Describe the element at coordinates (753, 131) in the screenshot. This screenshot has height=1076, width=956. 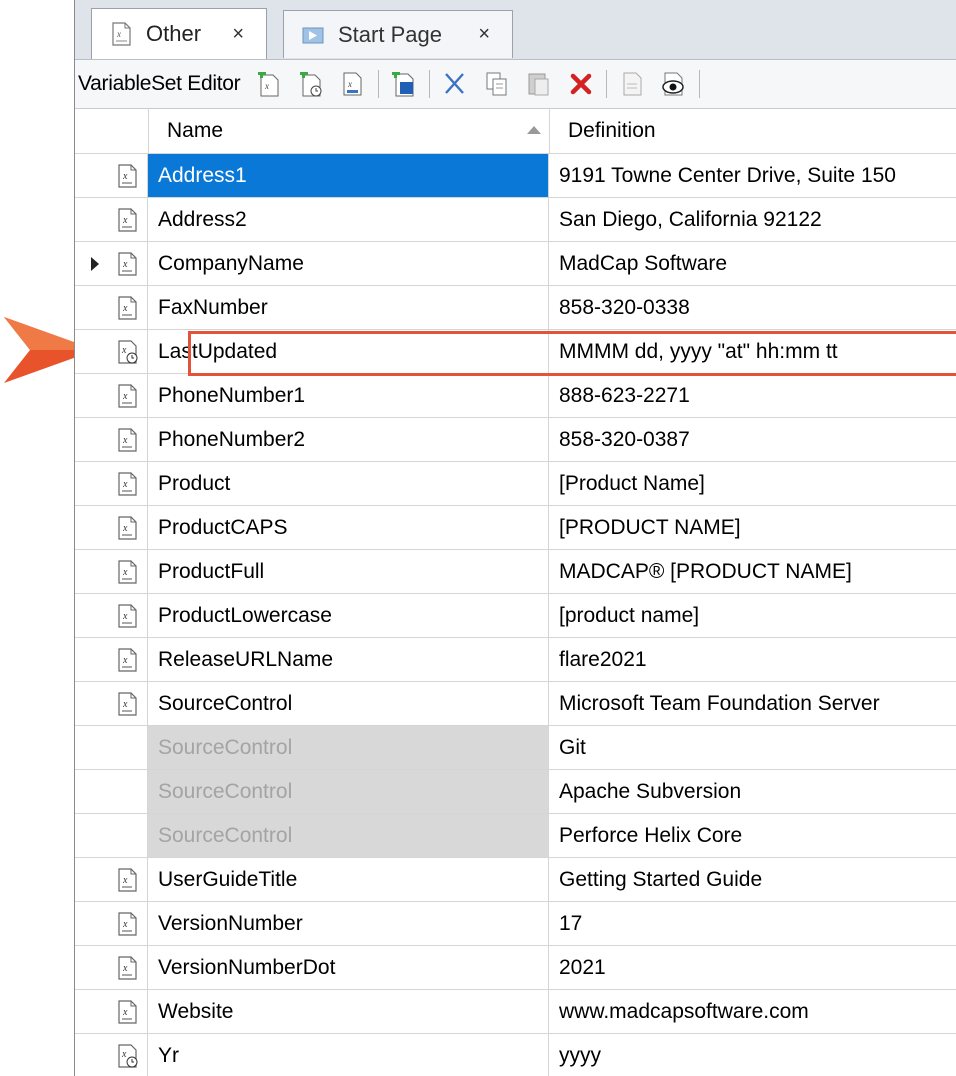
I see `definition-column-header: Definition` at that location.